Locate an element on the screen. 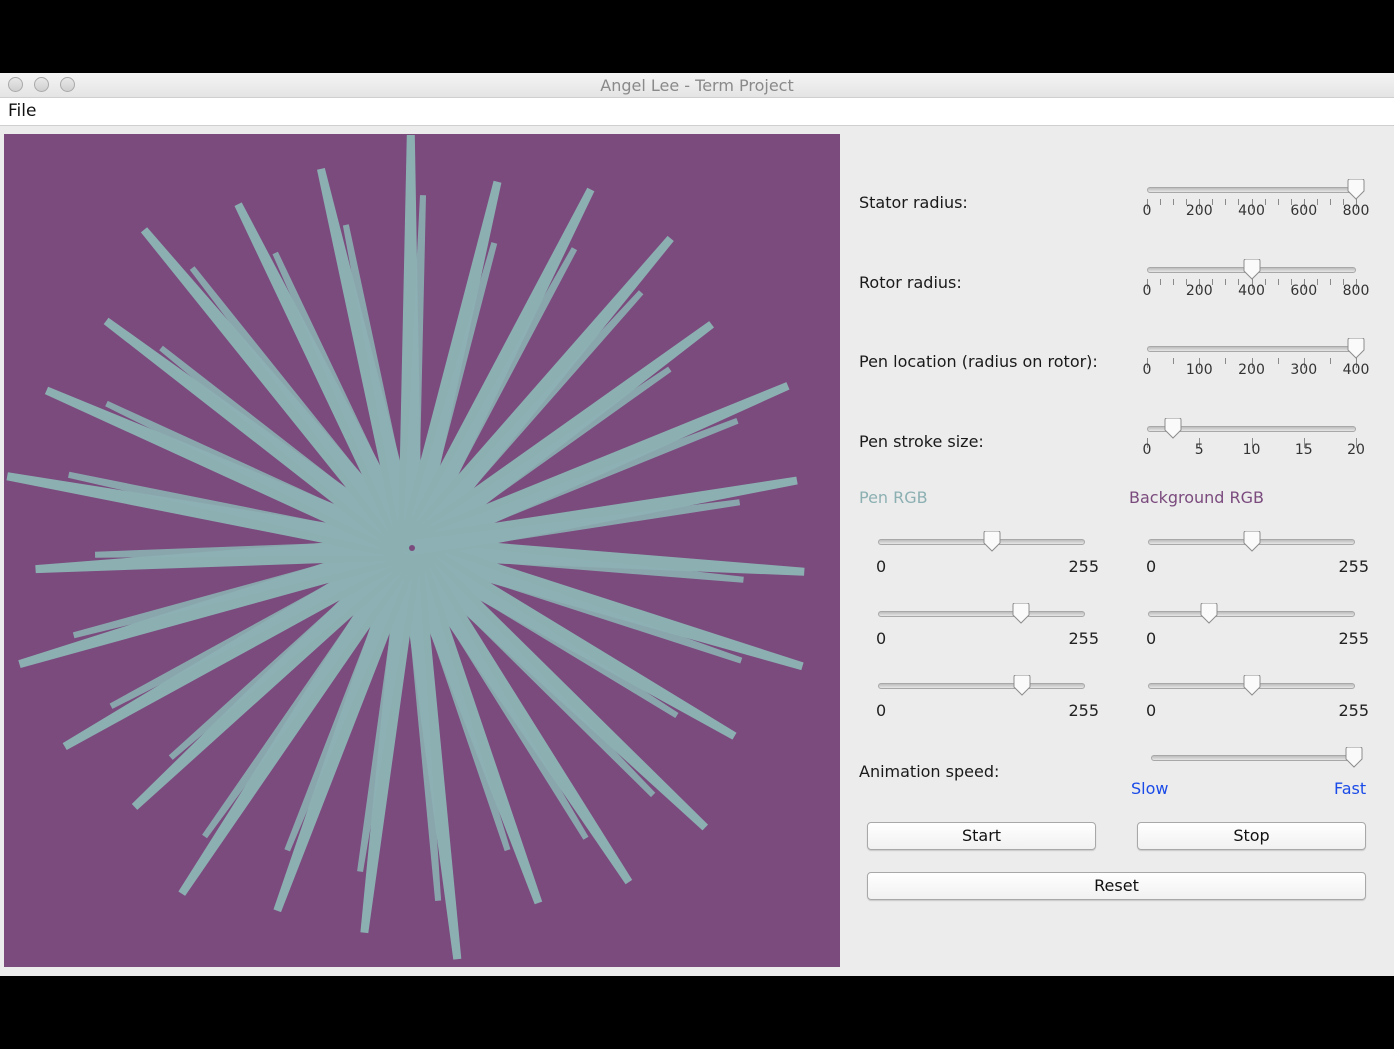 The height and width of the screenshot is (1049, 1394). rotor-radius-slider: 0 200 400 600 800 is located at coordinates (1256, 288).